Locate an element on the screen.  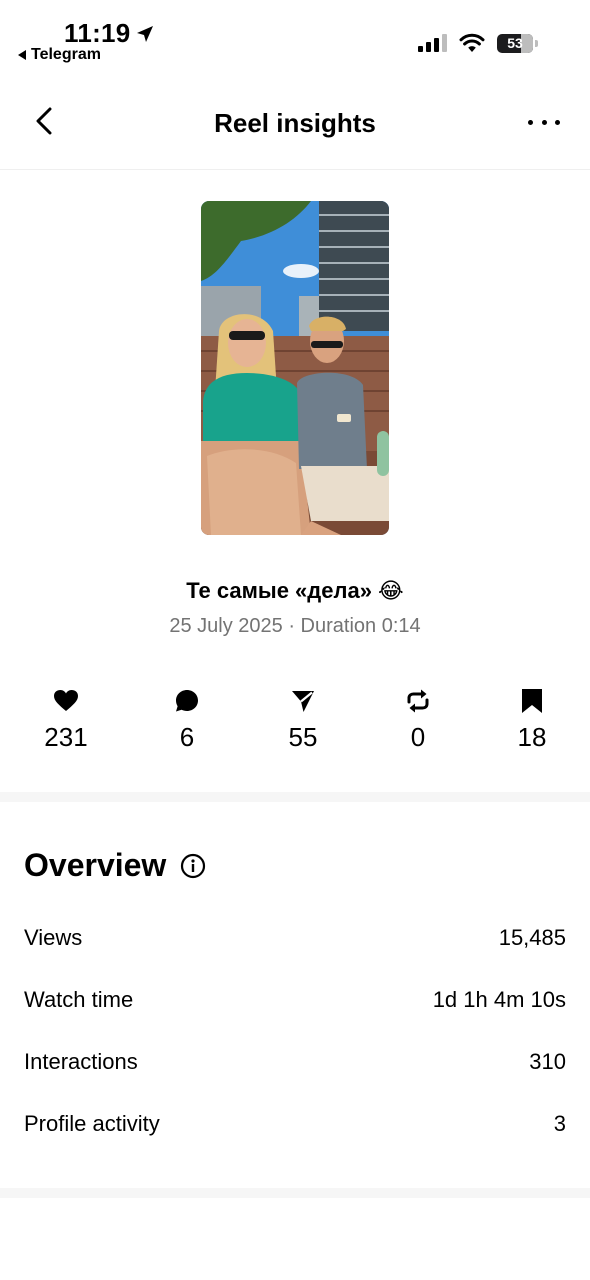
stat-shares: 55 is located at coordinates (303, 720).